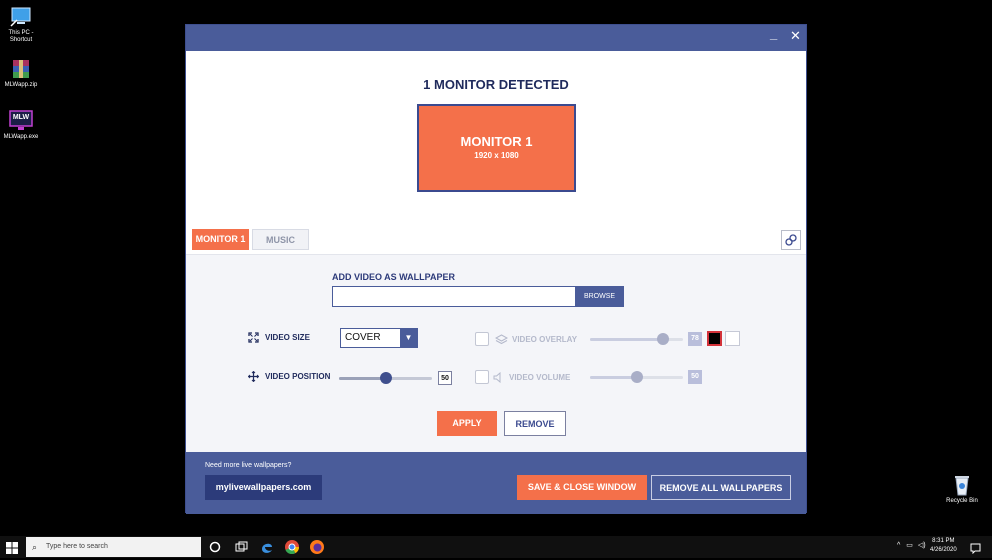 The width and height of the screenshot is (992, 560). I want to click on video-overlay-value: 78, so click(695, 339).